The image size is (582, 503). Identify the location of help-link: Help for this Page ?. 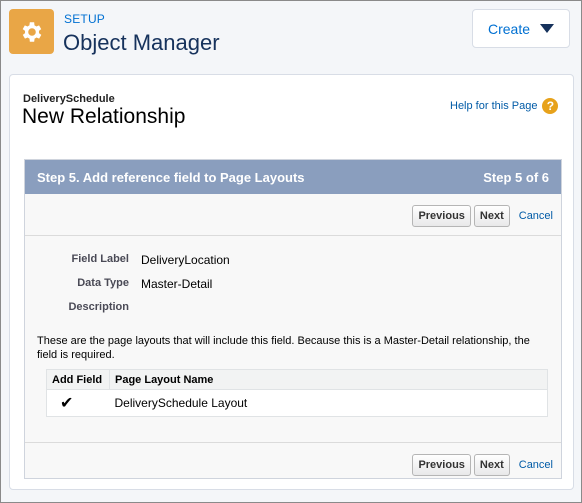
(504, 106).